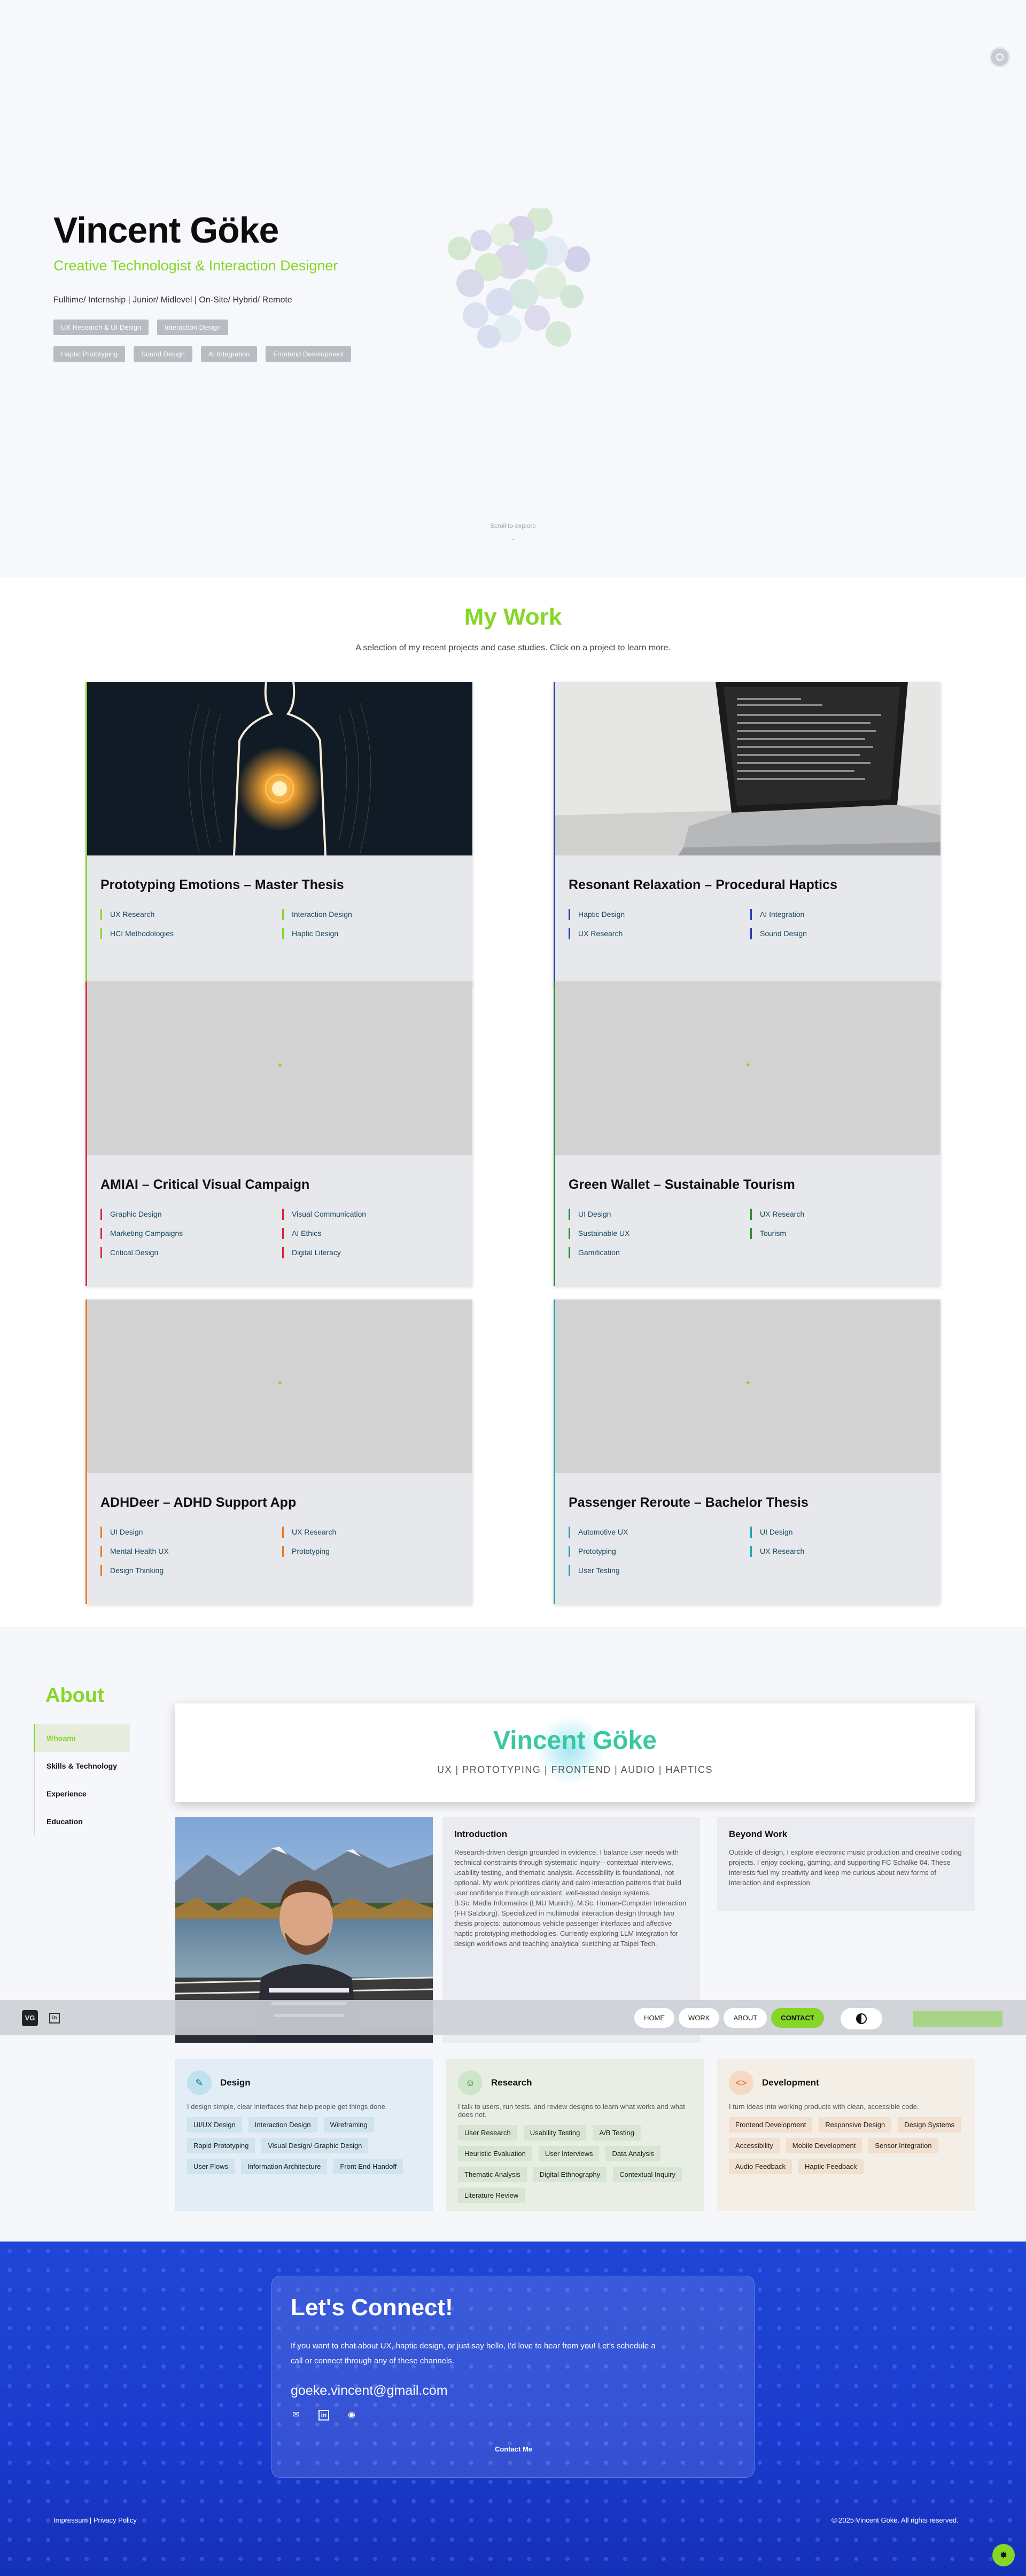 This screenshot has height=2576, width=1026. Describe the element at coordinates (82, 1794) in the screenshot. I see `about-nav-experience: Experience` at that location.